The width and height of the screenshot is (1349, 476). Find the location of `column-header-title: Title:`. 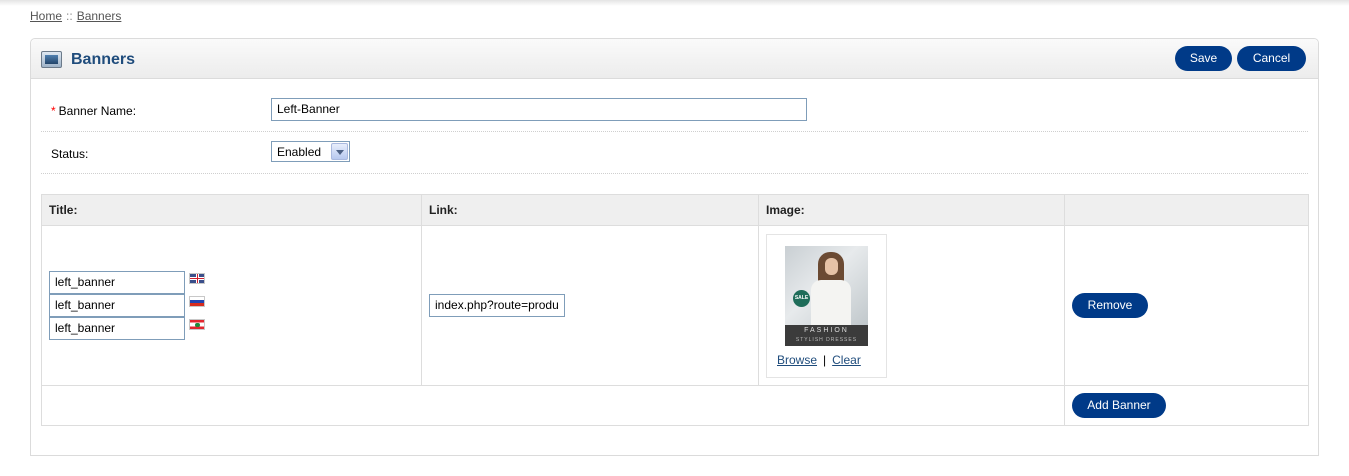

column-header-title: Title: is located at coordinates (231, 210).